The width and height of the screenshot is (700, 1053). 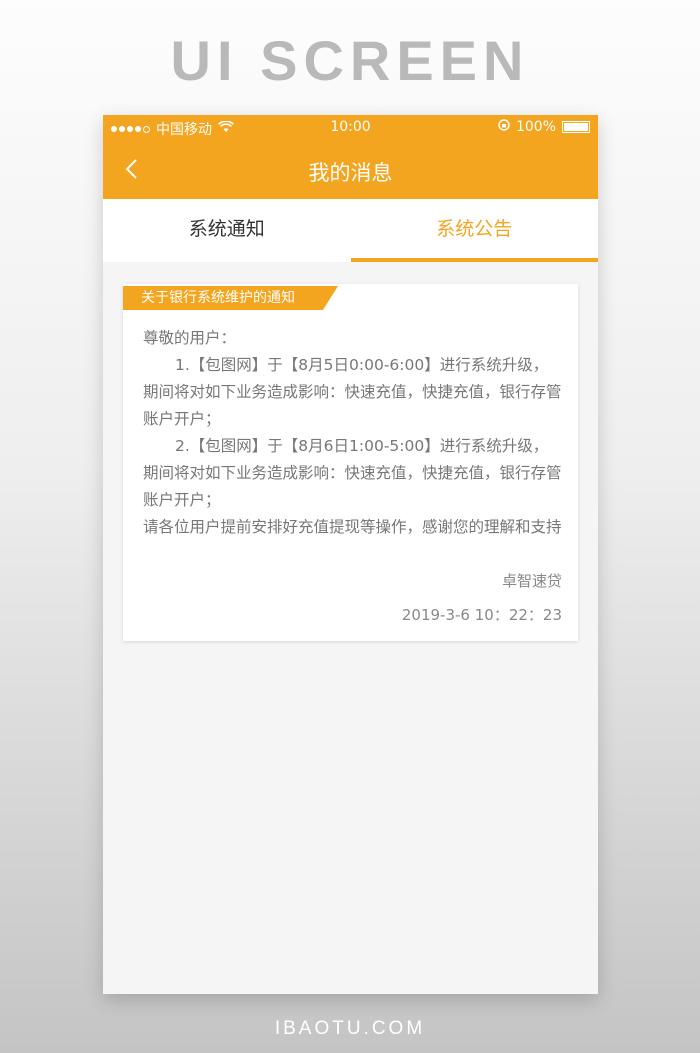 I want to click on notice-greeting: 尊敬的用户：, so click(x=190, y=338).